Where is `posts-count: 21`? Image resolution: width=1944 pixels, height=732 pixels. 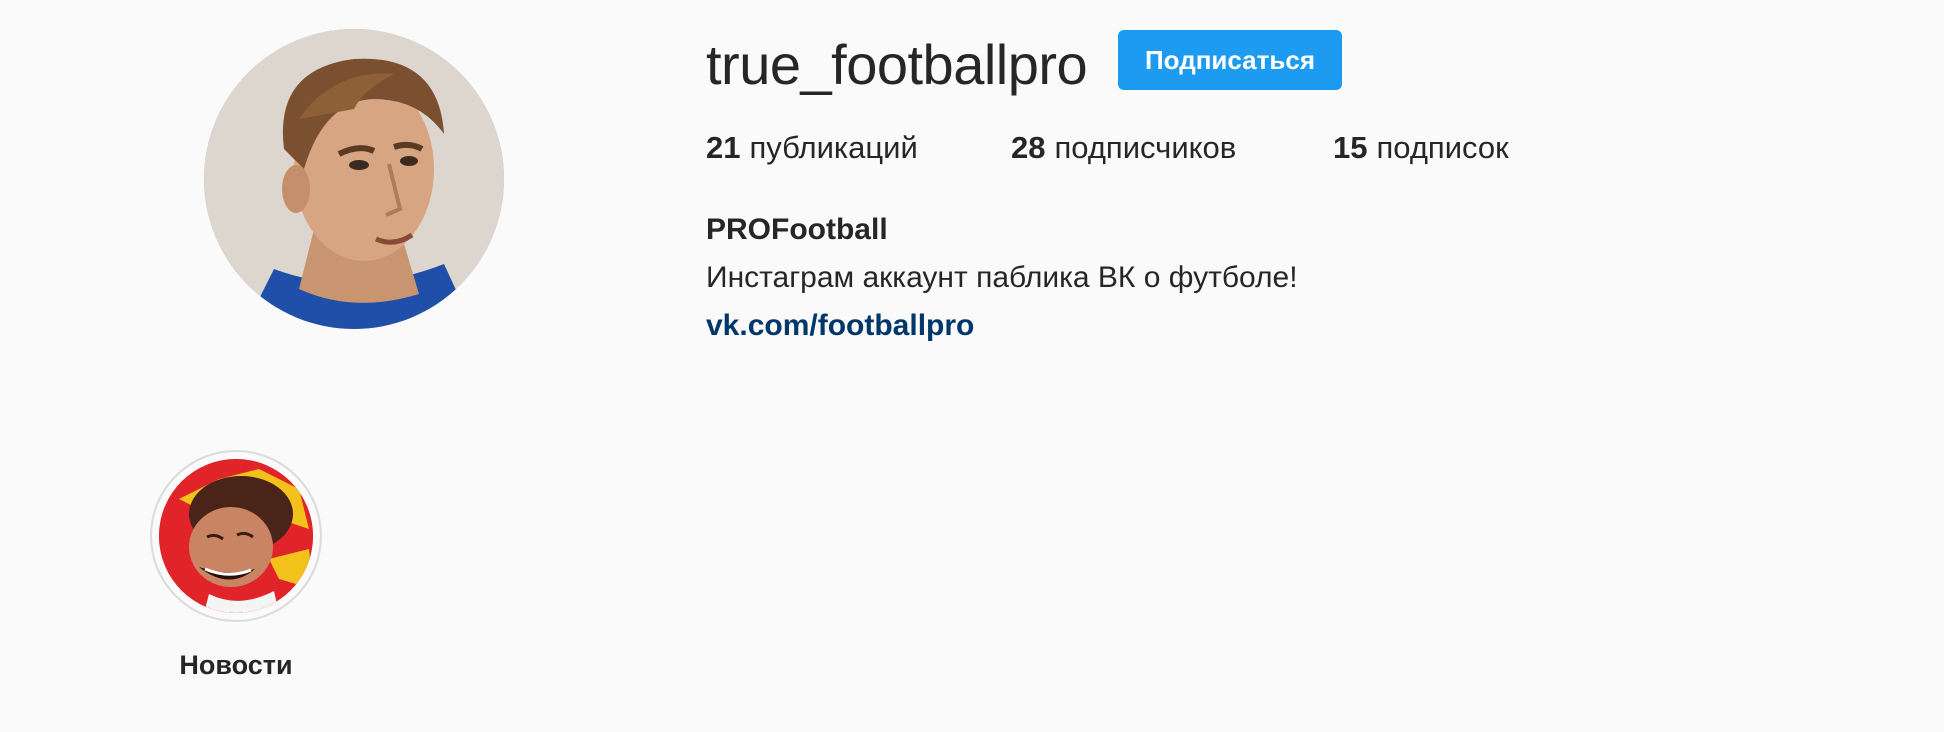 posts-count: 21 is located at coordinates (723, 147).